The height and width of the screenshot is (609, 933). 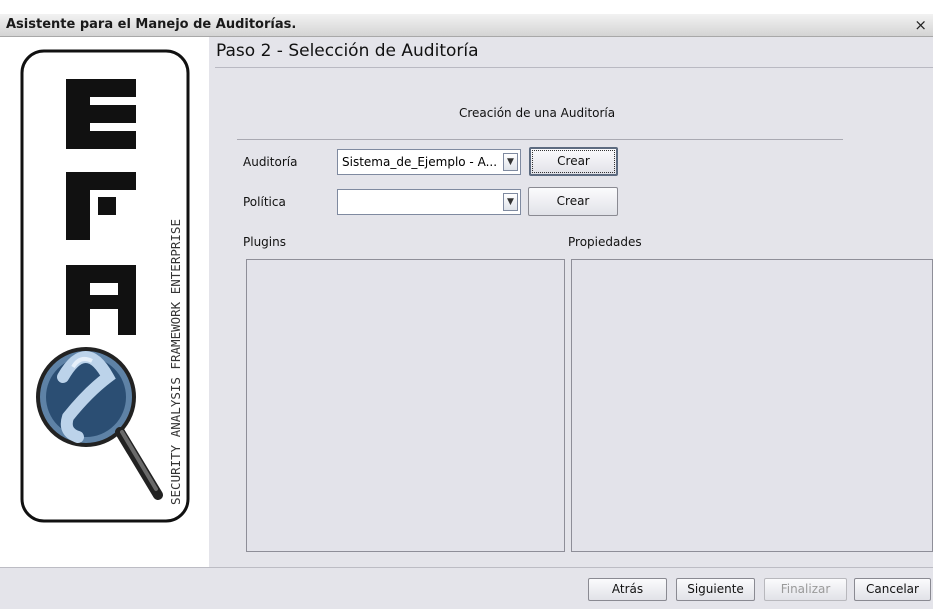 What do you see at coordinates (573, 201) in the screenshot?
I see `create-policy-button: Crear` at bounding box center [573, 201].